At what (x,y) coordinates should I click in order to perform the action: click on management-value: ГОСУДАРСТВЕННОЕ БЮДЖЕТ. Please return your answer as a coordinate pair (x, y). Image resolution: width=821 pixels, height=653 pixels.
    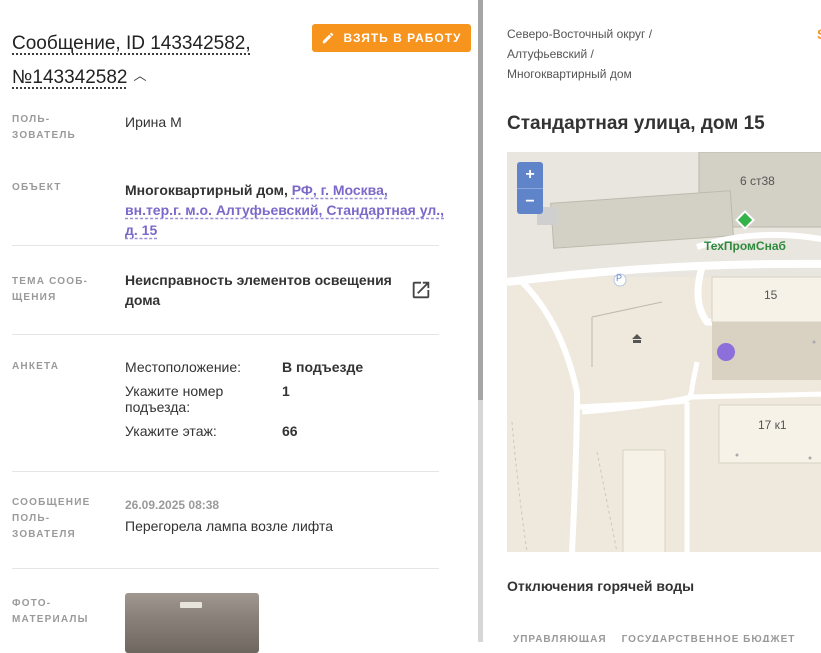
    Looking at the image, I should click on (708, 638).